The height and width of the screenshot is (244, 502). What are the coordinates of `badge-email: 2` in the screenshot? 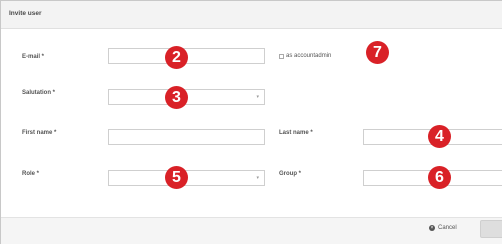 It's located at (176, 57).